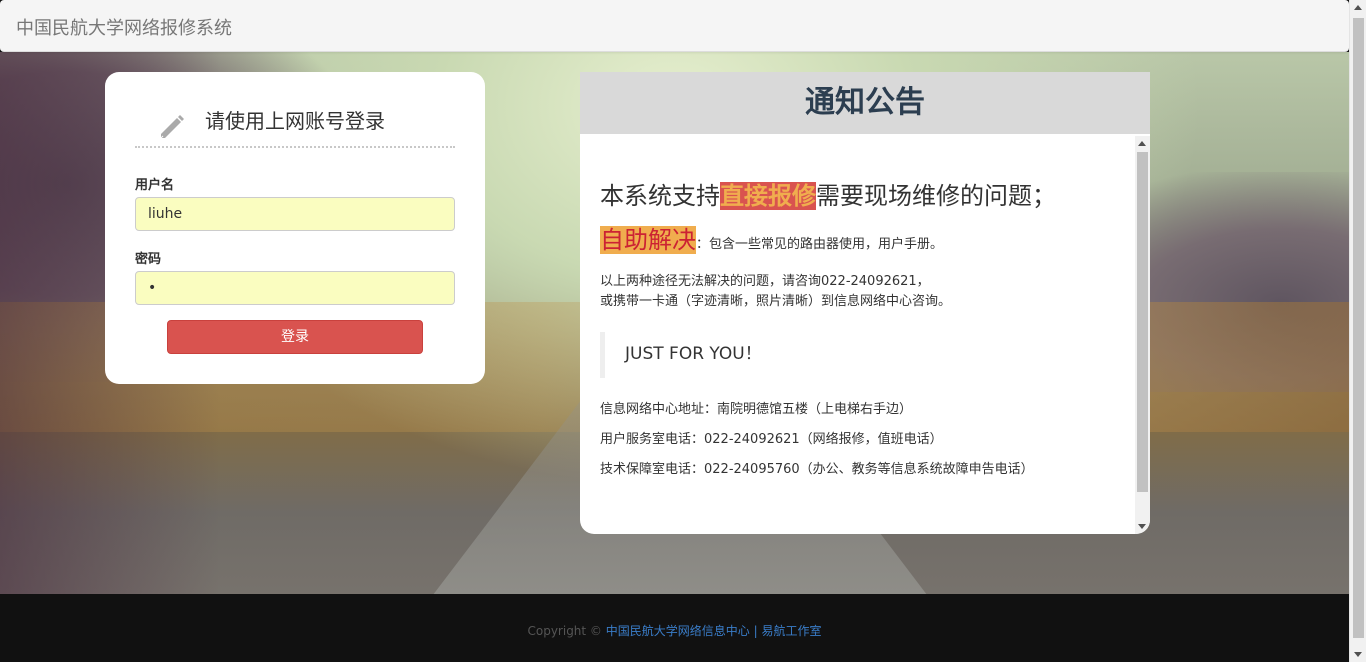 The width and height of the screenshot is (1366, 662). What do you see at coordinates (765, 281) in the screenshot?
I see `para-line-1: 以上两种途径无法解决的问题，请咨询022-24092621，` at bounding box center [765, 281].